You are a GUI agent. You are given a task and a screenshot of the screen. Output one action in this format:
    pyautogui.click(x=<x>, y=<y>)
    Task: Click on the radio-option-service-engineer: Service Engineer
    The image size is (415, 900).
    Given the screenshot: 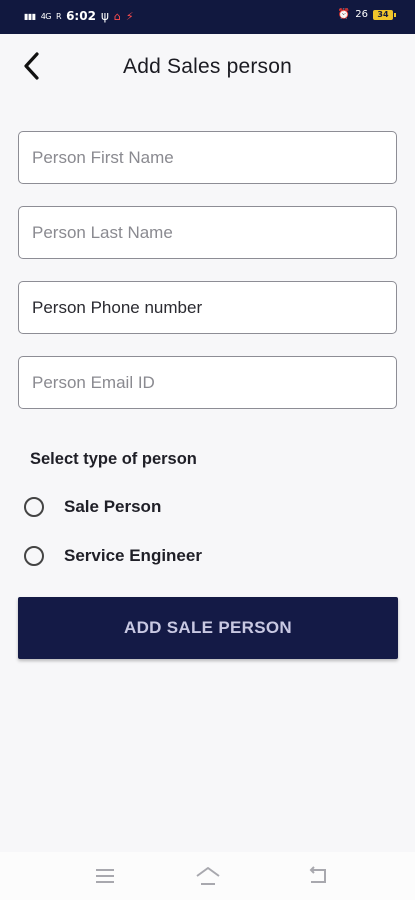 What is the action you would take?
    pyautogui.click(x=113, y=556)
    